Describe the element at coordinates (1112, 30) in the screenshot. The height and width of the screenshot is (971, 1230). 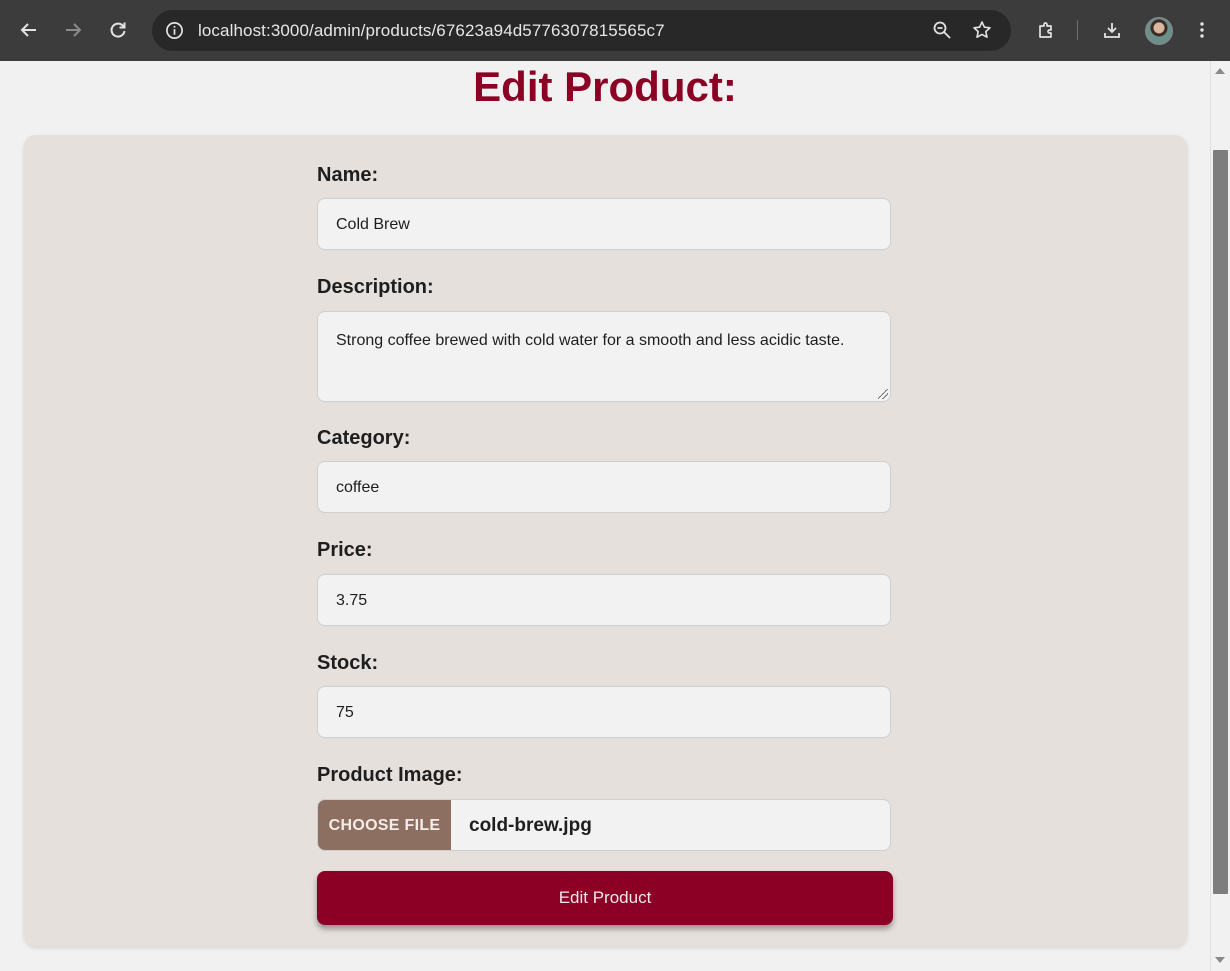
I see `download-icon` at that location.